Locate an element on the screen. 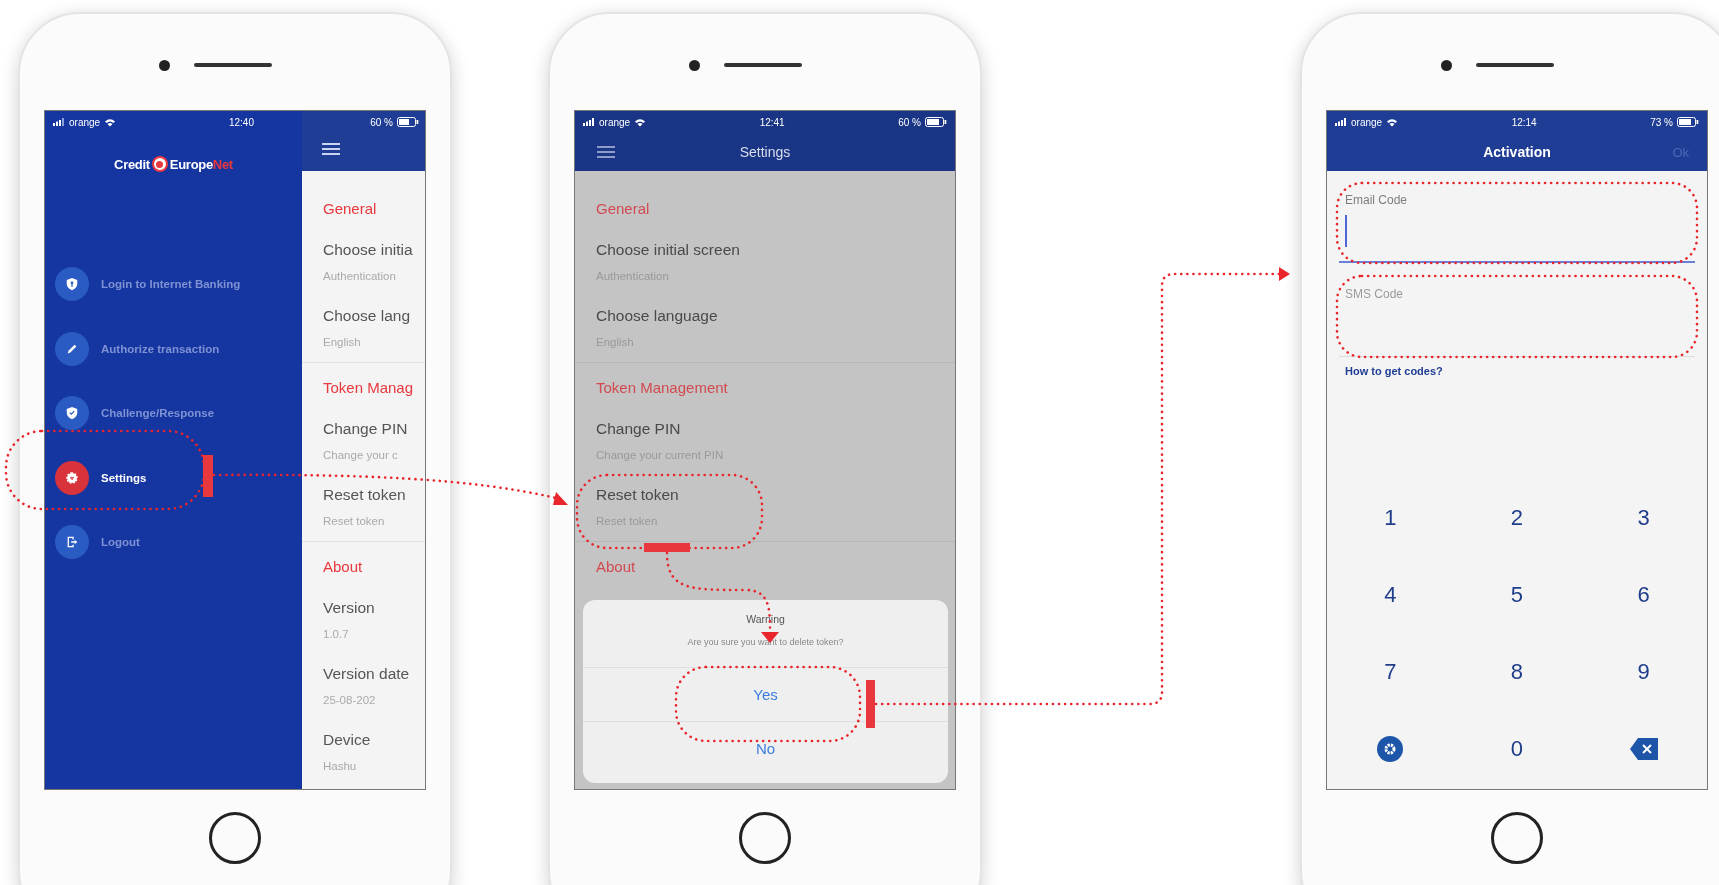  keypad-key: 4 is located at coordinates (1390, 594).